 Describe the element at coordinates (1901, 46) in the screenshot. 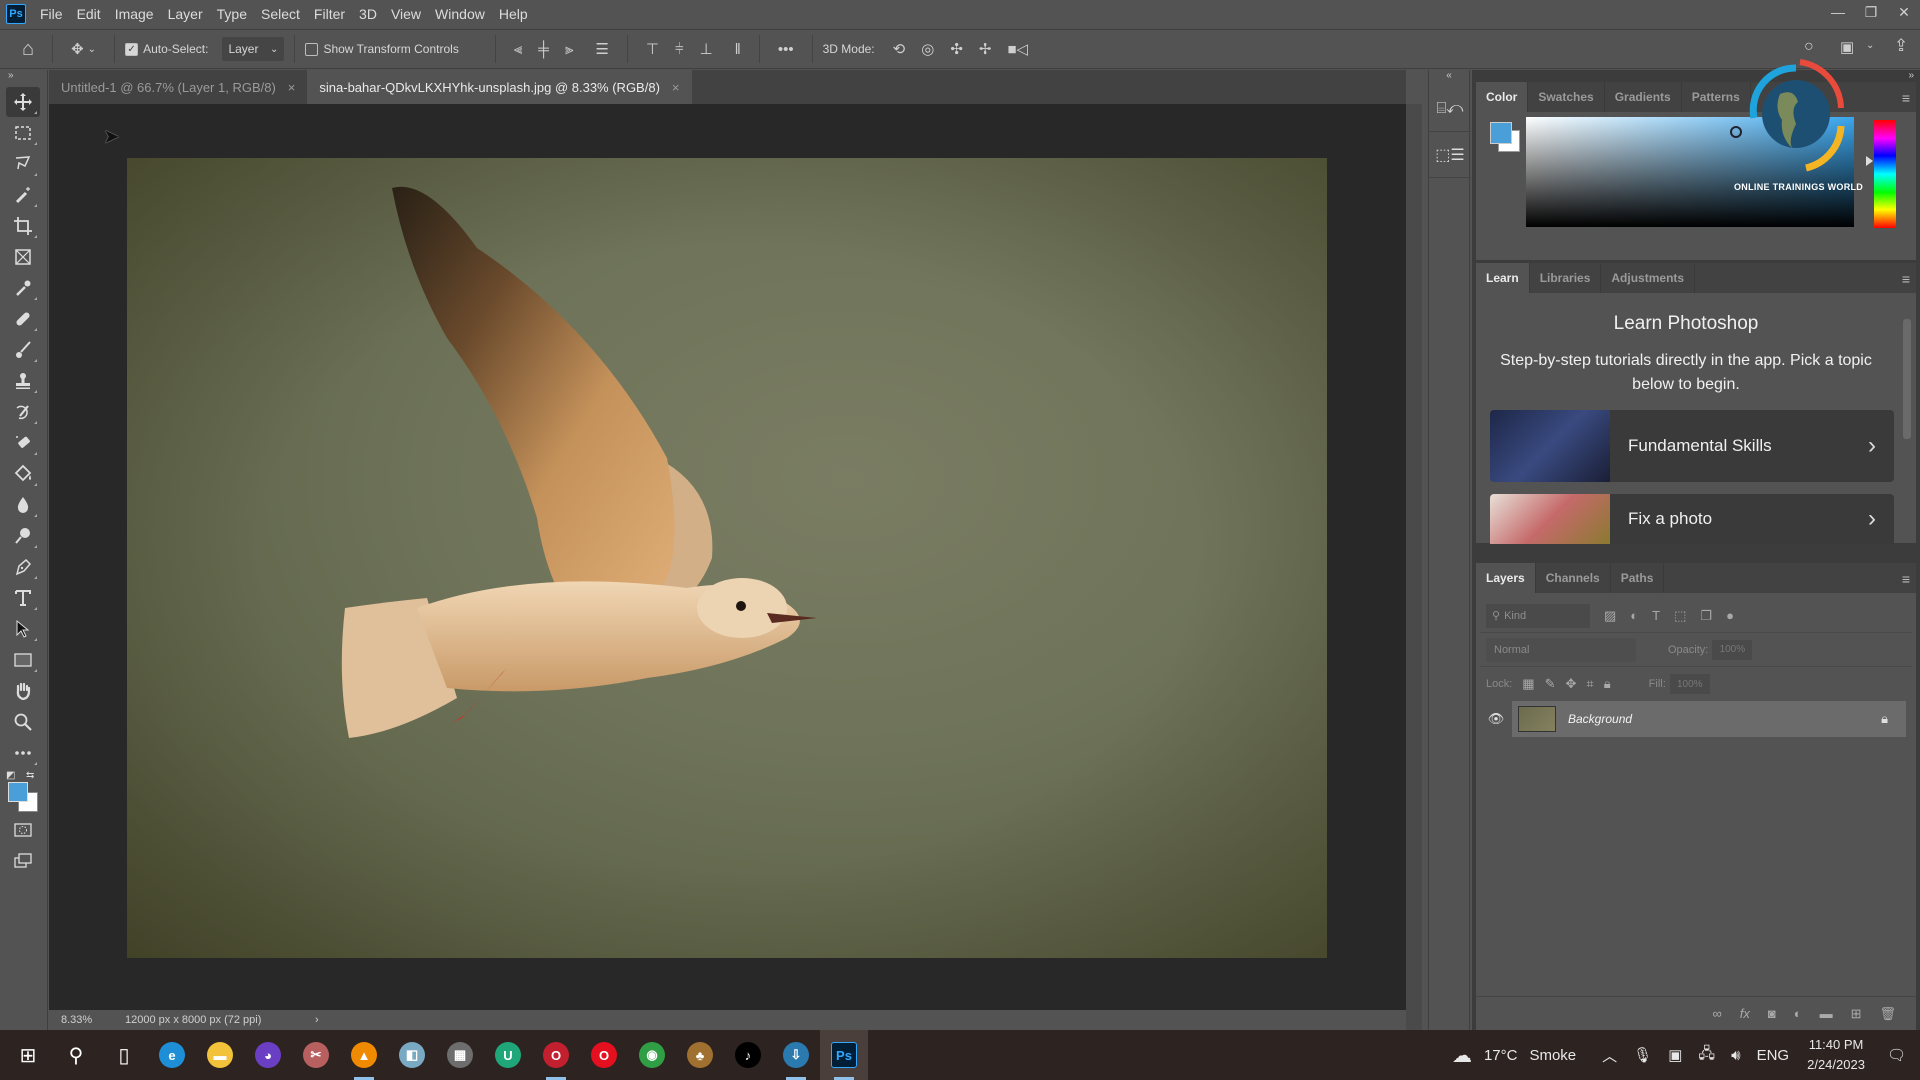

I see `share-icon: ⇪` at that location.